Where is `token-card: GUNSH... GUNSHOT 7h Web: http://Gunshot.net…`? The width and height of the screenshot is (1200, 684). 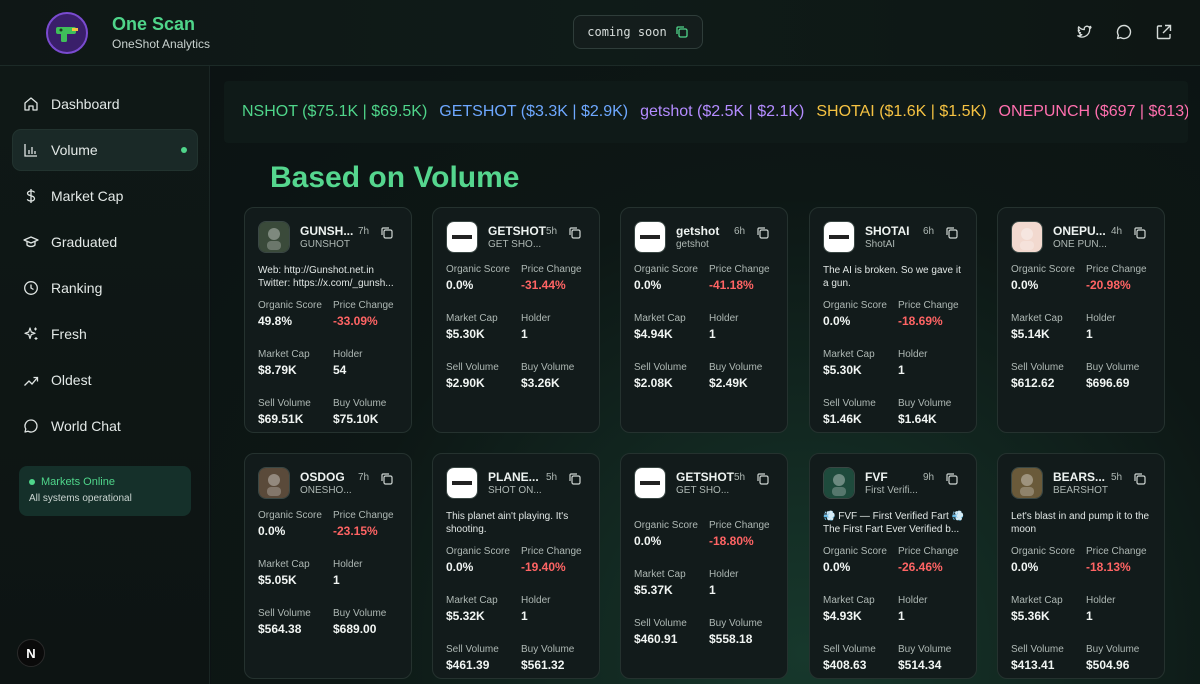
token-card: GUNSH... GUNSHOT 7h Web: http://Gunshot.net… is located at coordinates (328, 320).